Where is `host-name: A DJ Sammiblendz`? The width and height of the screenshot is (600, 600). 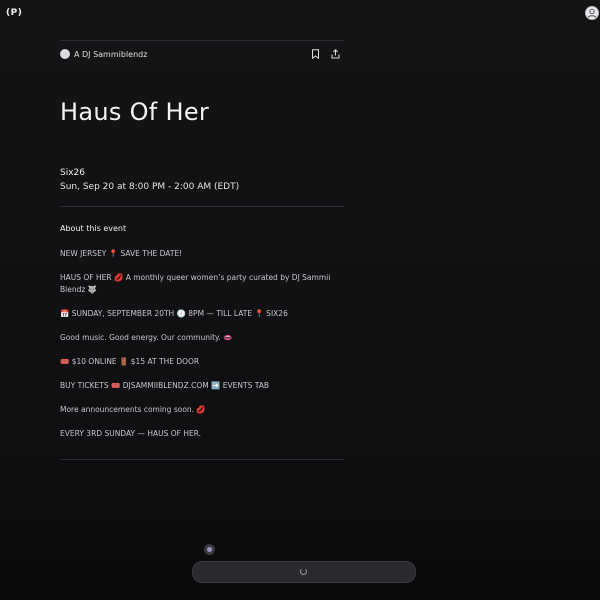 host-name: A DJ Sammiblendz is located at coordinates (110, 54).